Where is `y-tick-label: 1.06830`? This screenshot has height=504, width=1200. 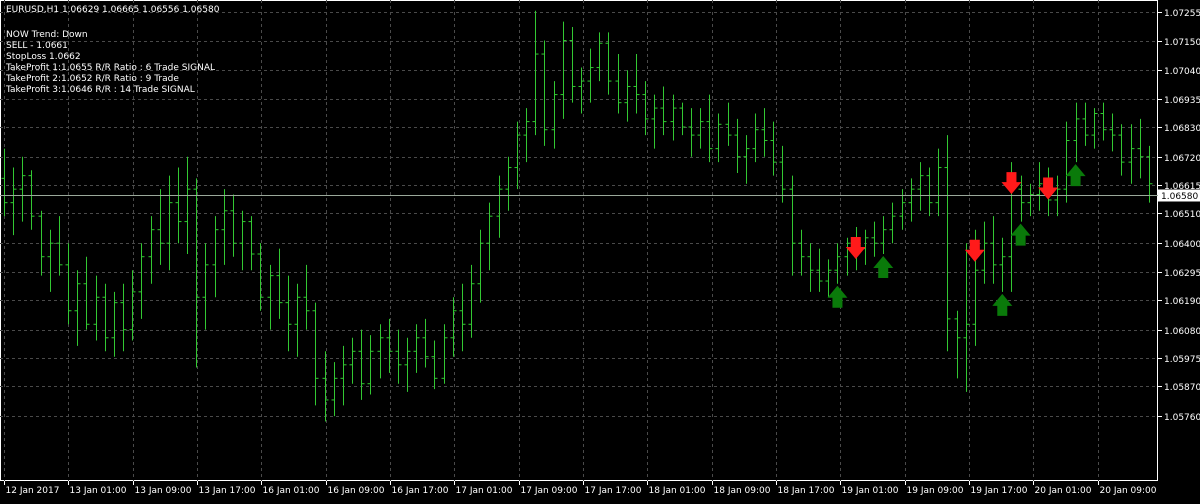 y-tick-label: 1.06830 is located at coordinates (1182, 129).